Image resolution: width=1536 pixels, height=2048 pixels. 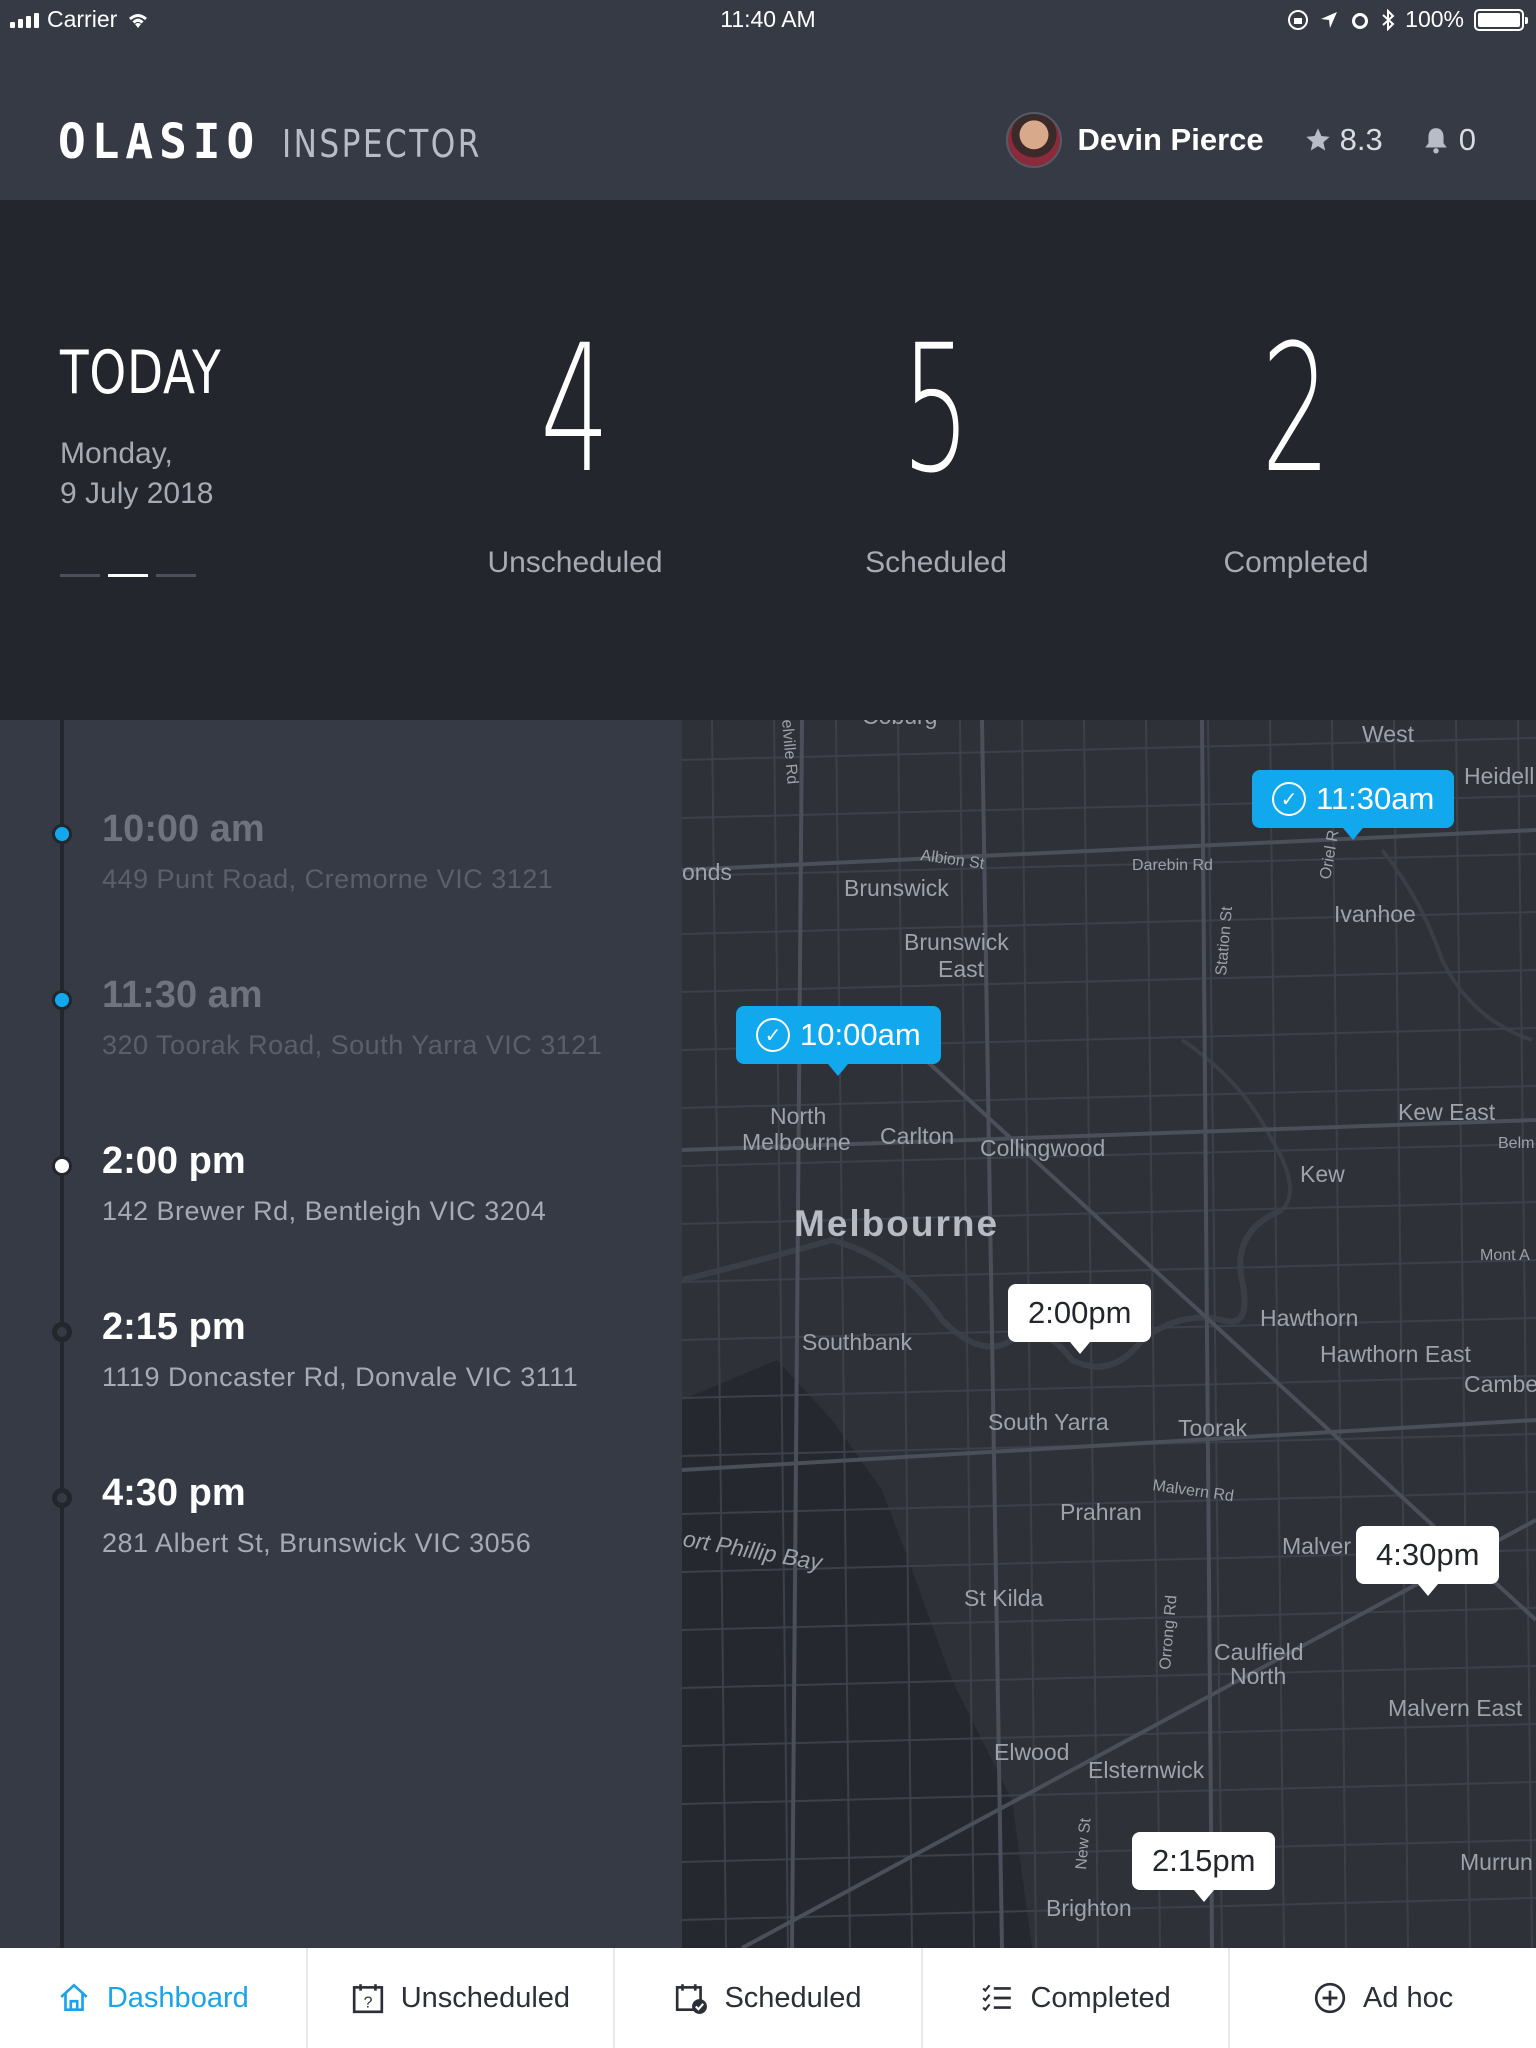 I want to click on bluetooth-icon, so click(x=1388, y=19).